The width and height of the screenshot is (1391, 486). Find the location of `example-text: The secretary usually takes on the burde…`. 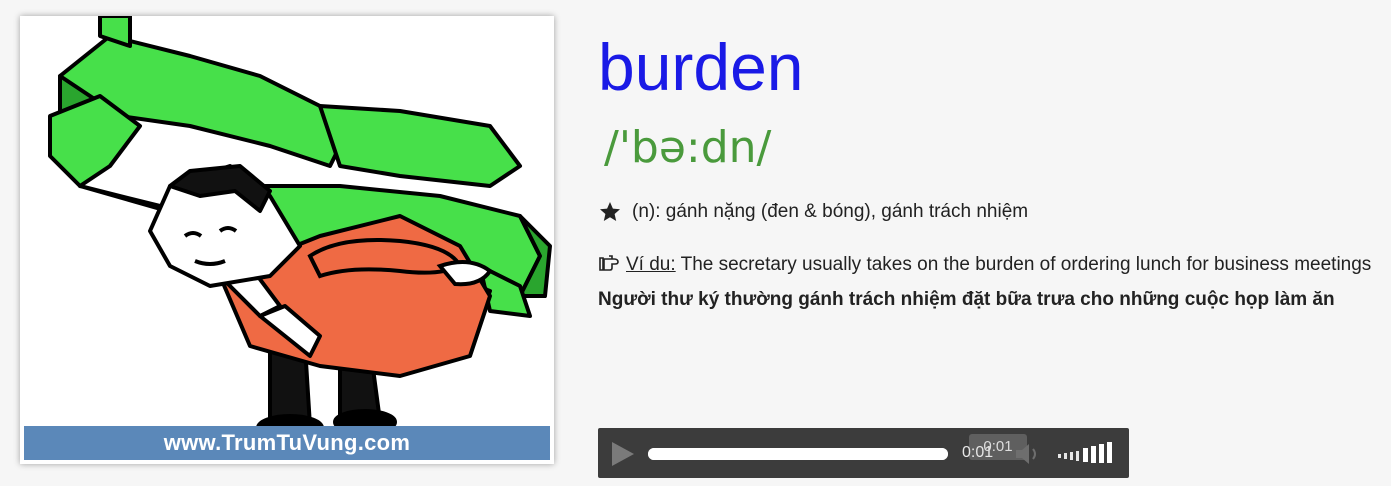

example-text: The secretary usually takes on the burde… is located at coordinates (1023, 264).